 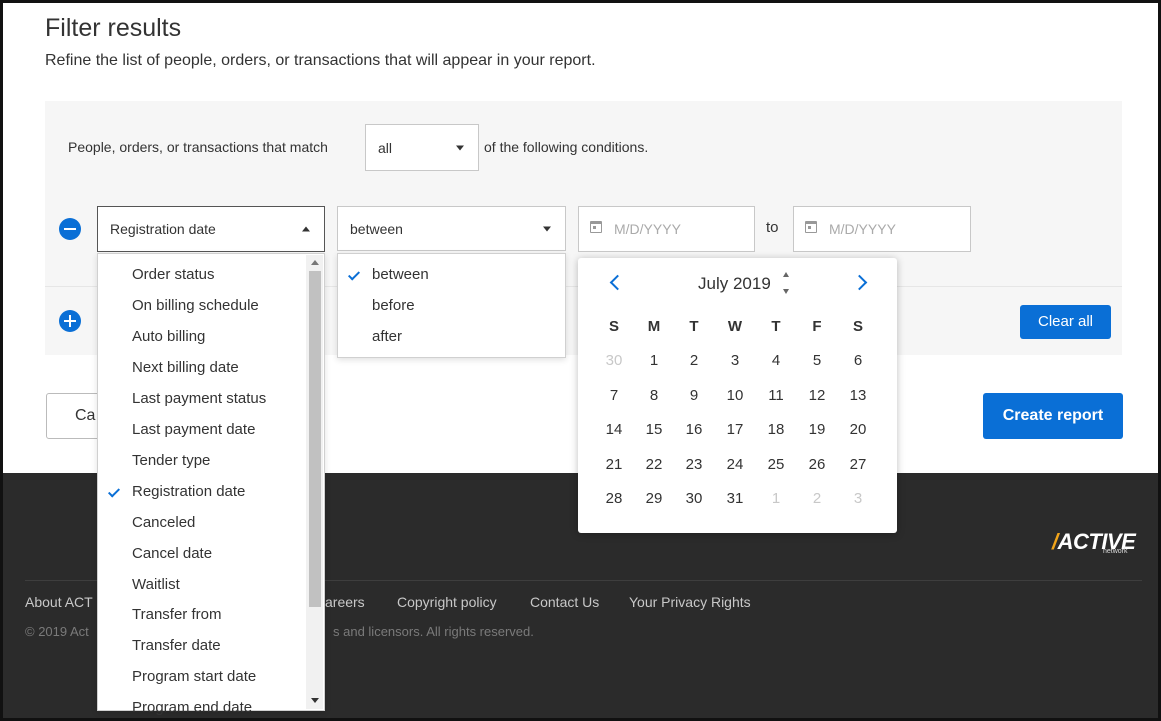 I want to click on field-option: Next billing date, so click(x=211, y=369).